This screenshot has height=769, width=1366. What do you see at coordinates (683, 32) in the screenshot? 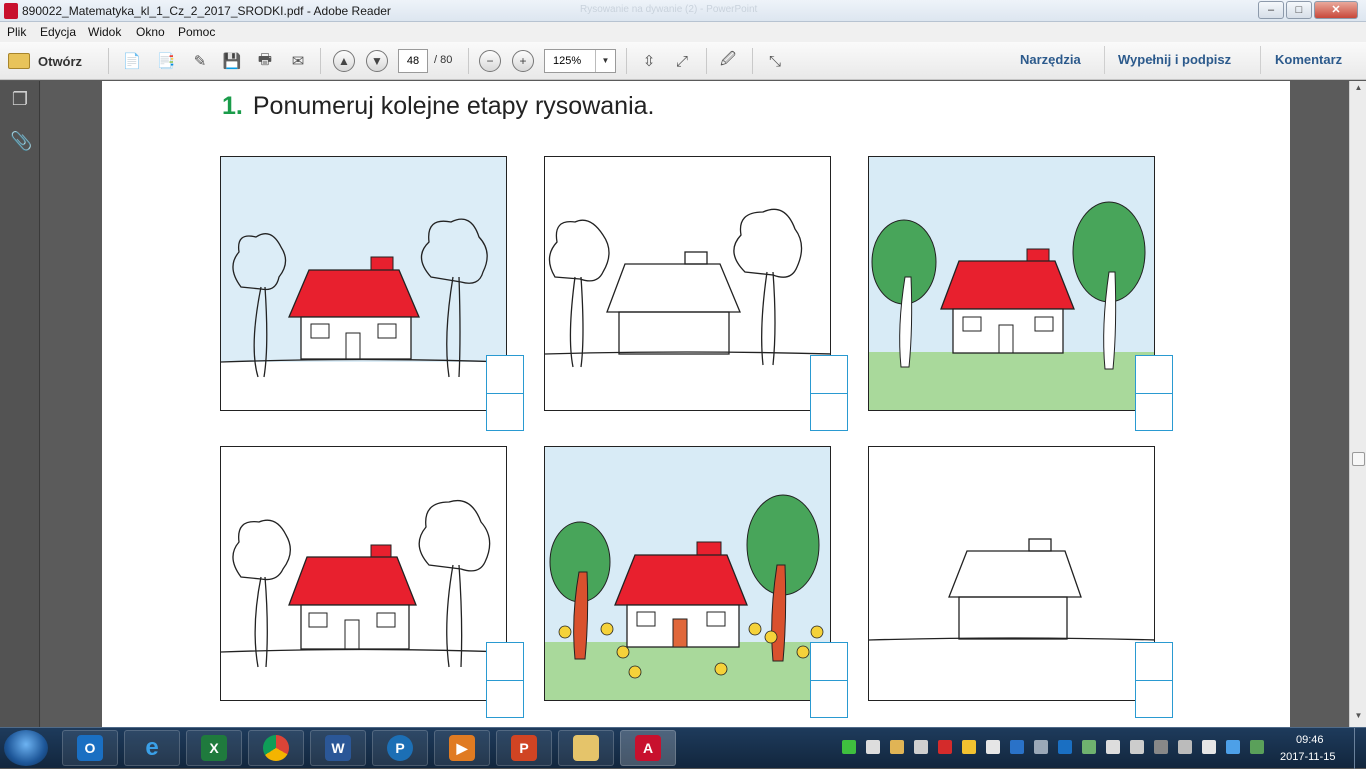
I see `menu-bar: Plik Edycja Widok Okno Pomoc` at bounding box center [683, 32].